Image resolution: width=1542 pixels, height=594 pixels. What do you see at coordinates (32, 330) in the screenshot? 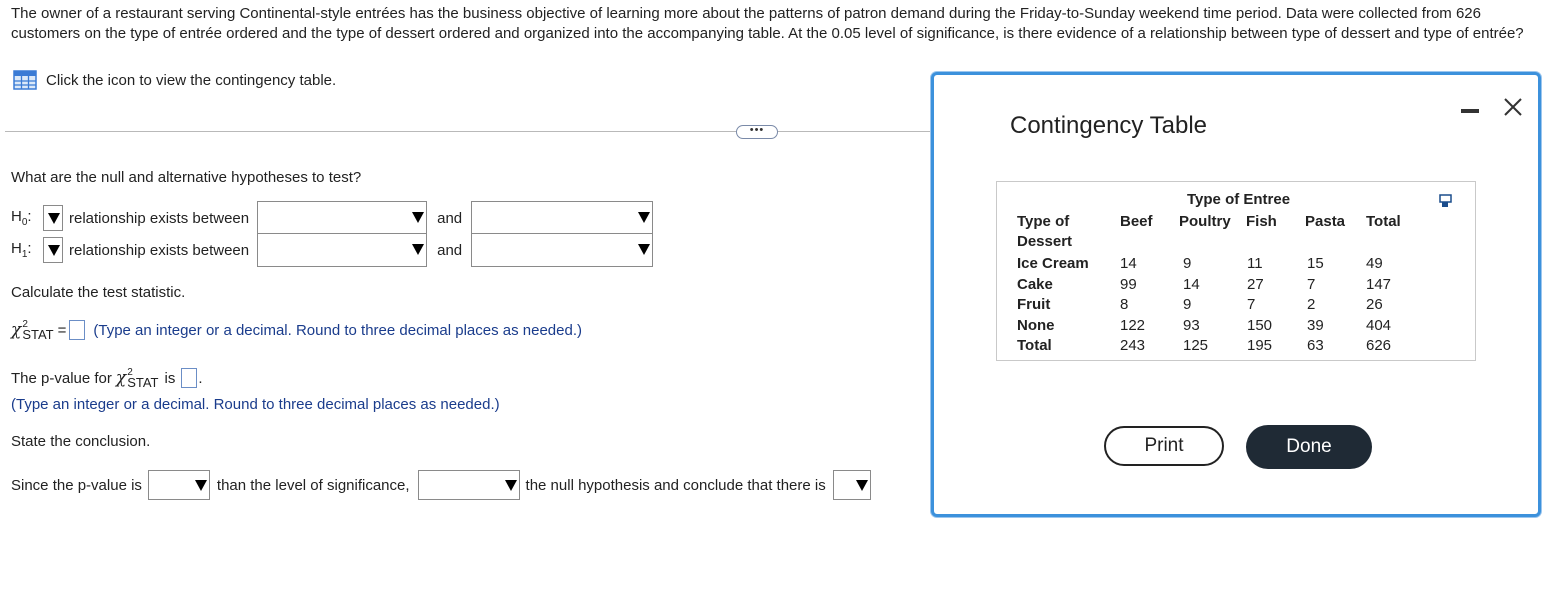
I see `chi-stat-label: χ 2 STAT` at bounding box center [32, 330].